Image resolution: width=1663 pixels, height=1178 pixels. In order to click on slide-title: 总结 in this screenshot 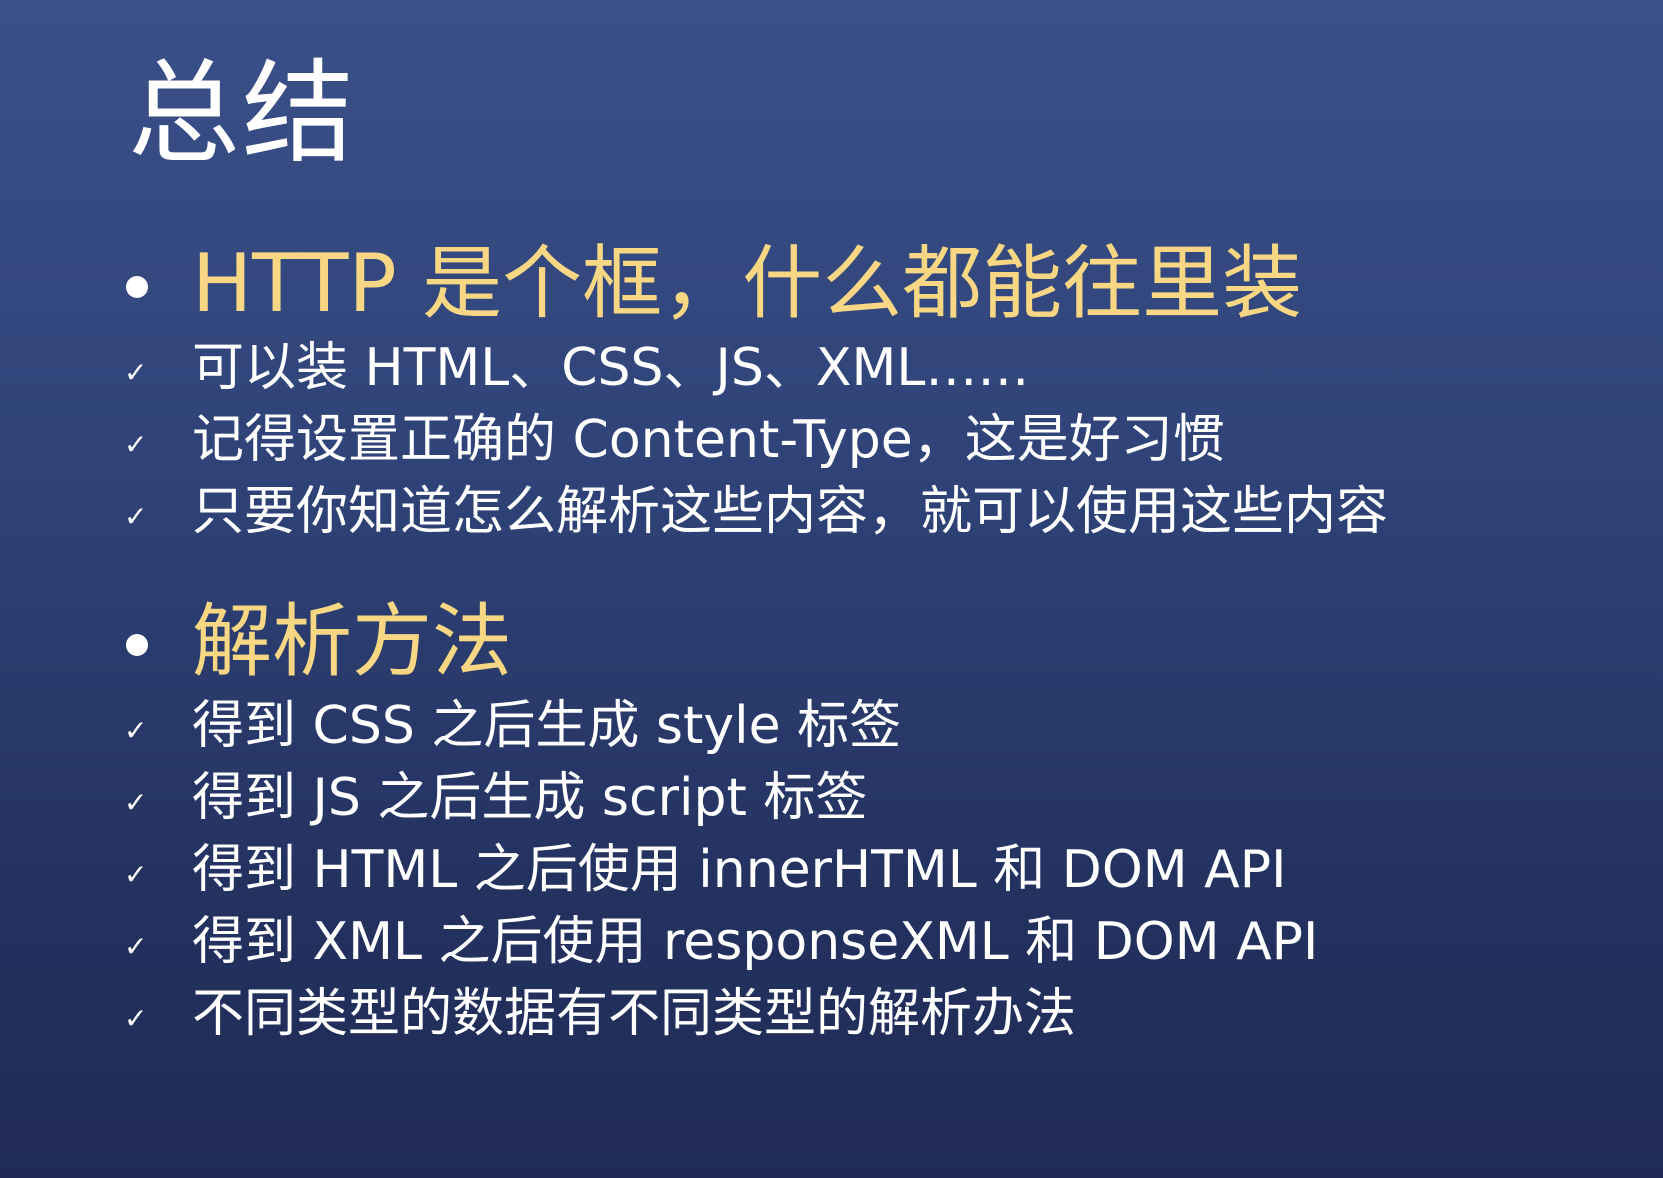, I will do `click(242, 114)`.